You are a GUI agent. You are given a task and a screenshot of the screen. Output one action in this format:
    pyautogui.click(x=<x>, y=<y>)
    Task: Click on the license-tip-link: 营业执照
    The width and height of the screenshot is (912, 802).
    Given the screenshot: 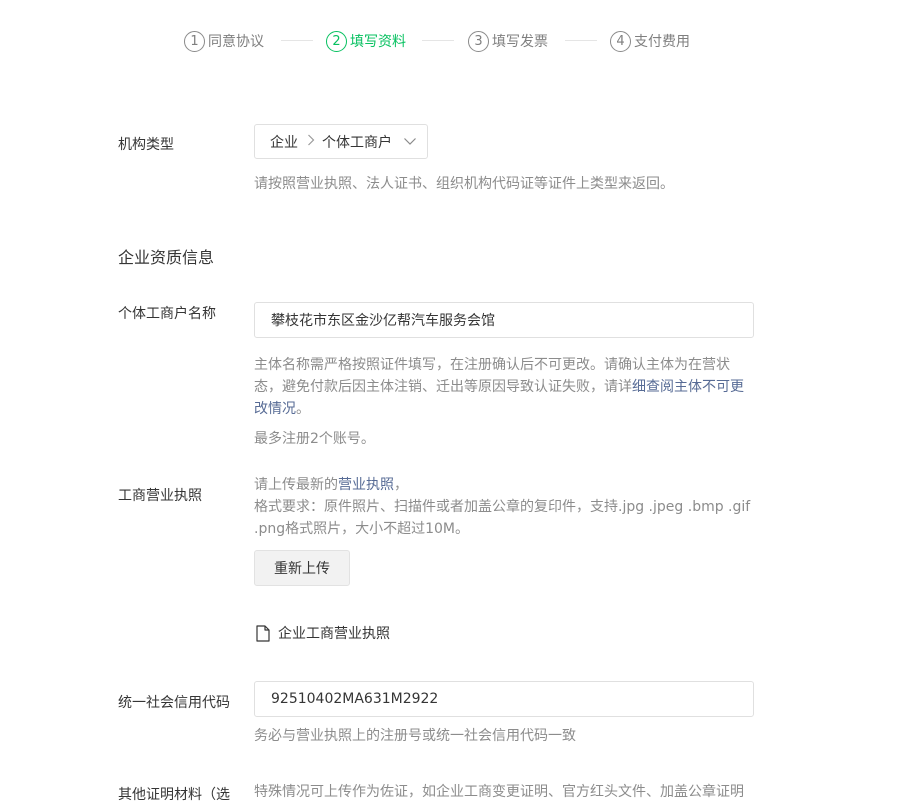 What is the action you would take?
    pyautogui.click(x=366, y=485)
    